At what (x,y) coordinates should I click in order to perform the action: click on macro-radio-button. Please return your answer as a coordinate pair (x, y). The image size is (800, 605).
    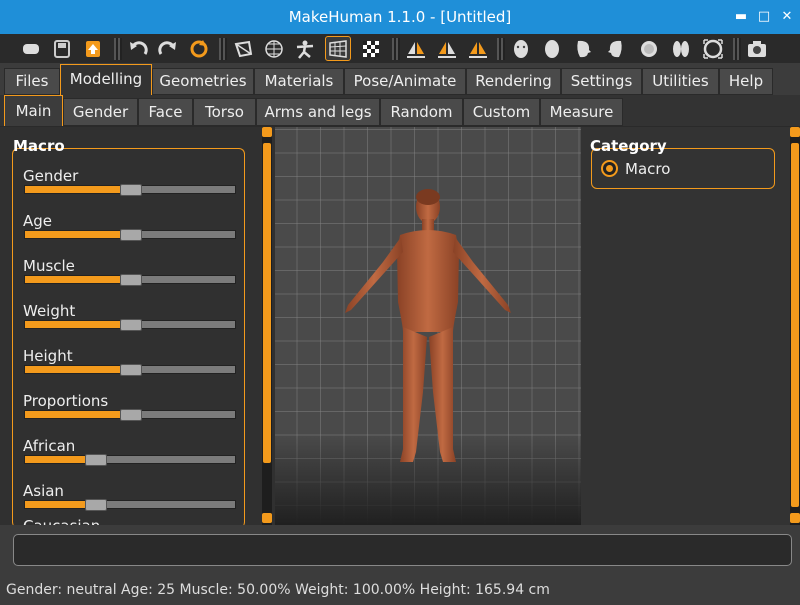
    Looking at the image, I should click on (609, 168).